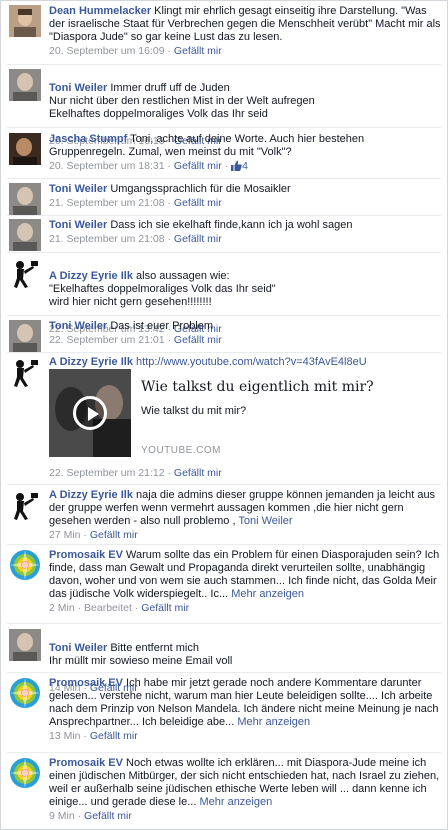 This screenshot has width=448, height=830. Describe the element at coordinates (62, 608) in the screenshot. I see `timestamp: 2 Min` at that location.